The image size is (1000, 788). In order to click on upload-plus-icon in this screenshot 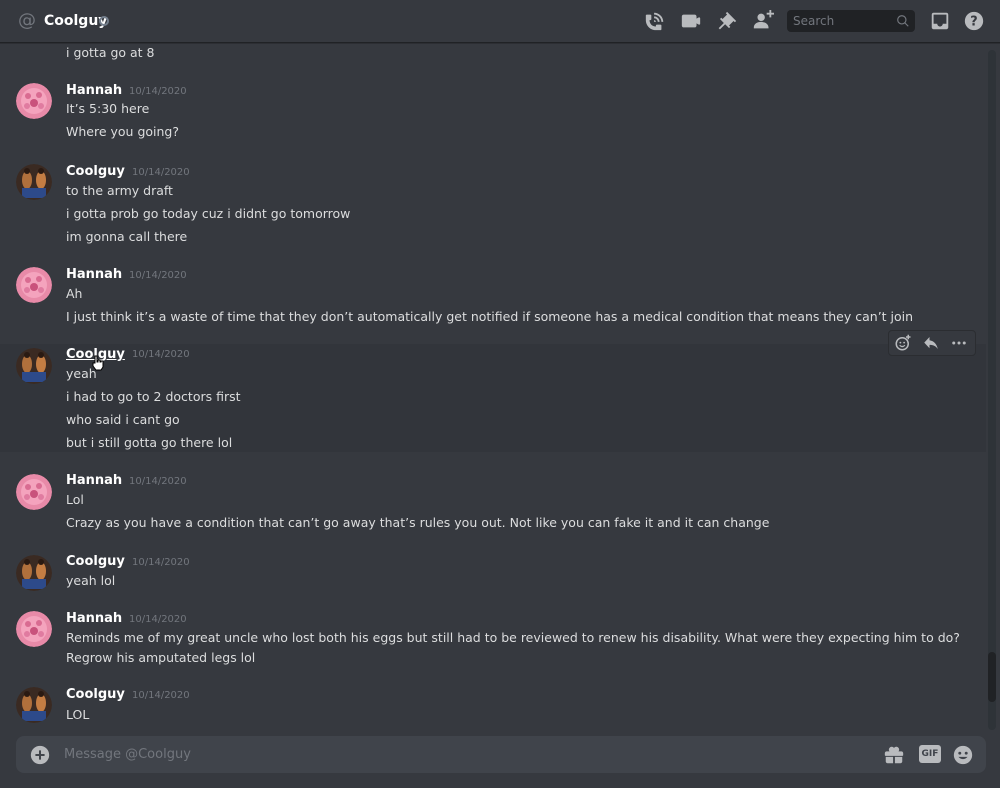, I will do `click(40, 755)`.